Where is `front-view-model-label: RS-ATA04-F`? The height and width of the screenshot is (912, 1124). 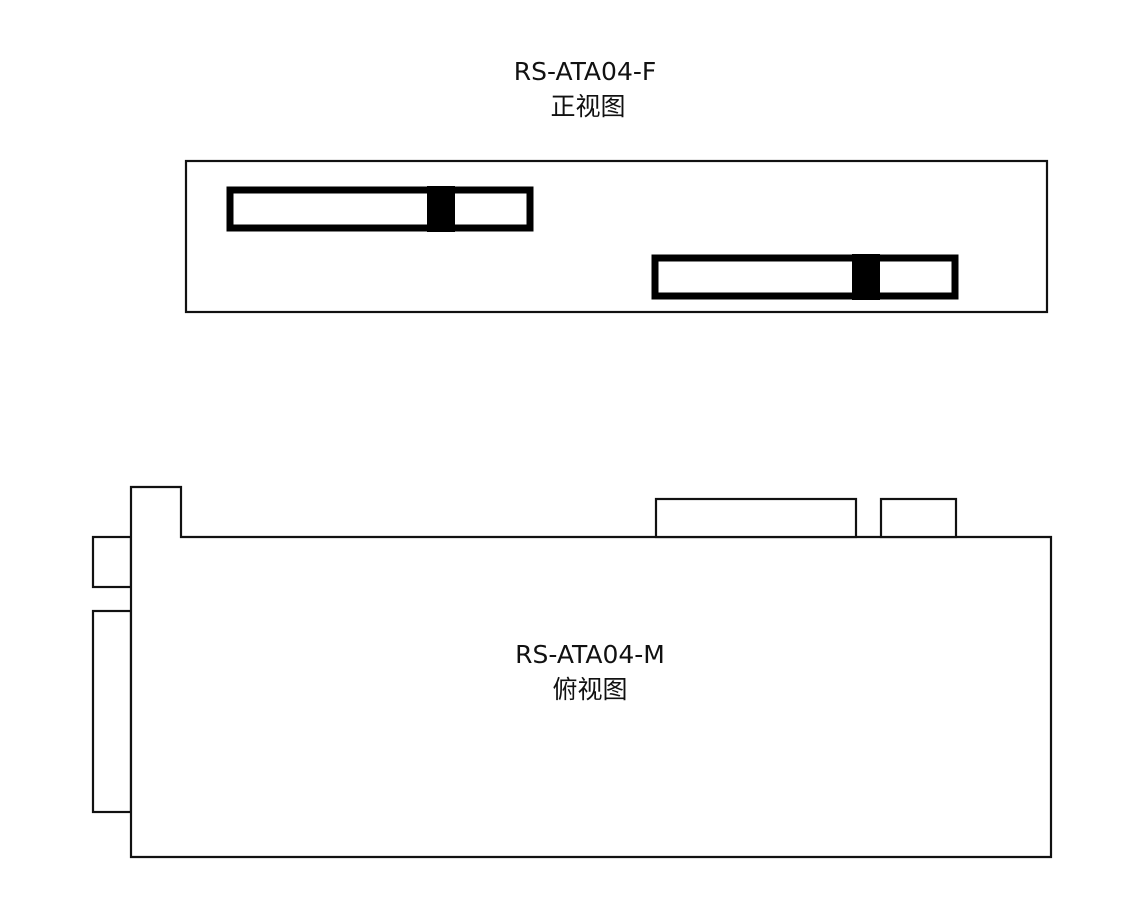
front-view-model-label: RS-ATA04-F is located at coordinates (585, 71).